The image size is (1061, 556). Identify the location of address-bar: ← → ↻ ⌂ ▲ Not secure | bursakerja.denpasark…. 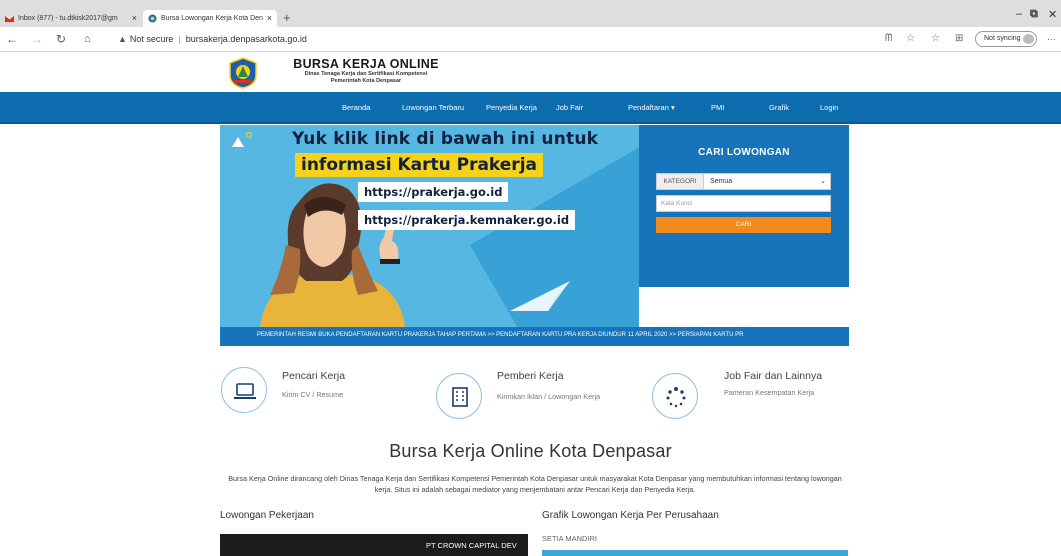
(530, 39).